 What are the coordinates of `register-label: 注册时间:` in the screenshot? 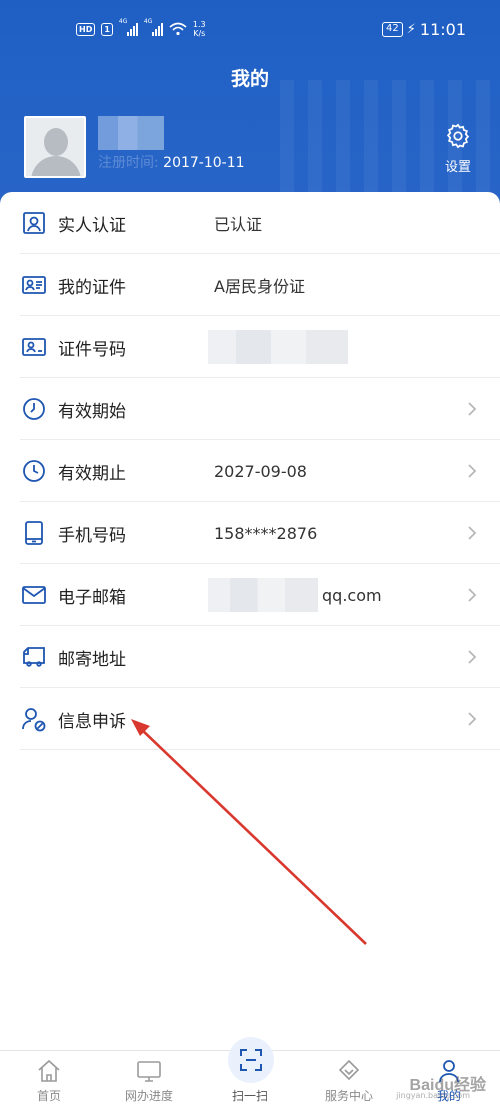 It's located at (128, 163).